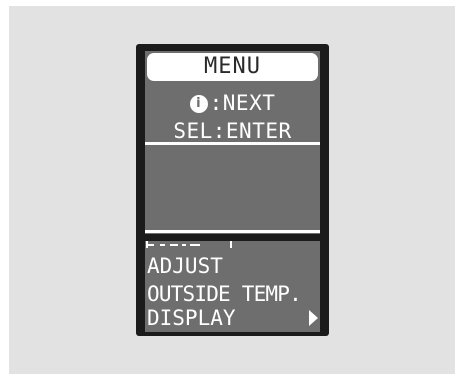 This screenshot has height=384, width=464. Describe the element at coordinates (185, 266) in the screenshot. I see `menu-item-adjust: ADJUST` at that location.